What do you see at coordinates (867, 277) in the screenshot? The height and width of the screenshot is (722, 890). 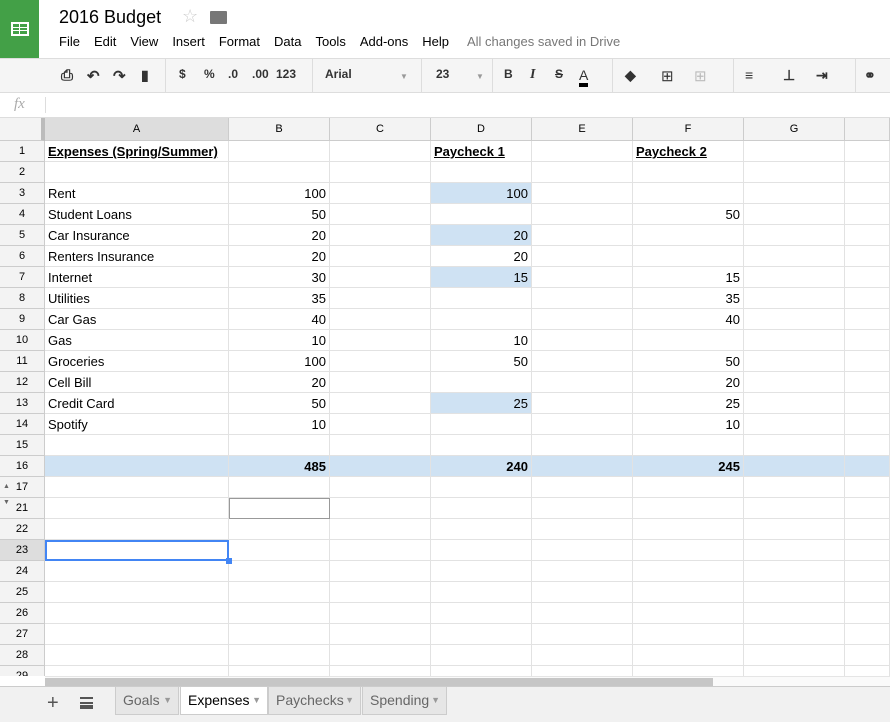 I see `cell-H7` at bounding box center [867, 277].